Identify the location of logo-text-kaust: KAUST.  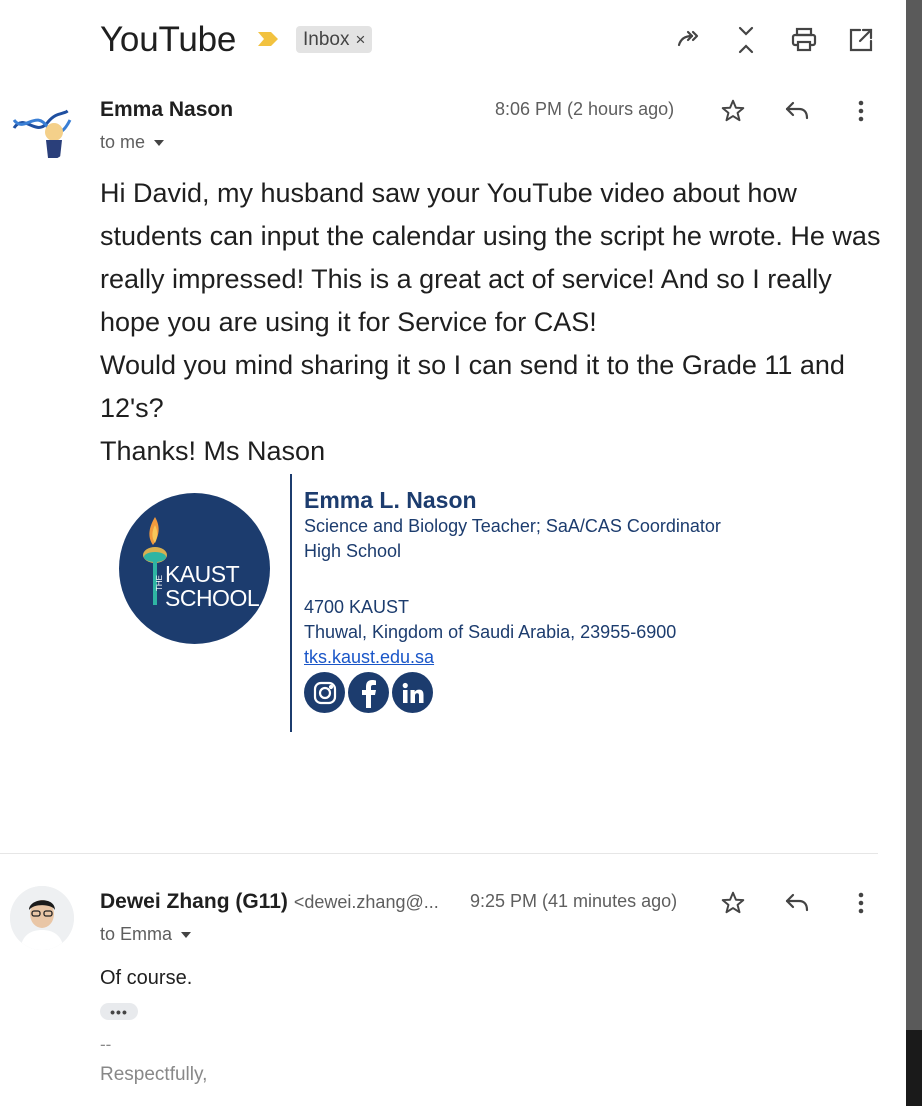
(202, 574).